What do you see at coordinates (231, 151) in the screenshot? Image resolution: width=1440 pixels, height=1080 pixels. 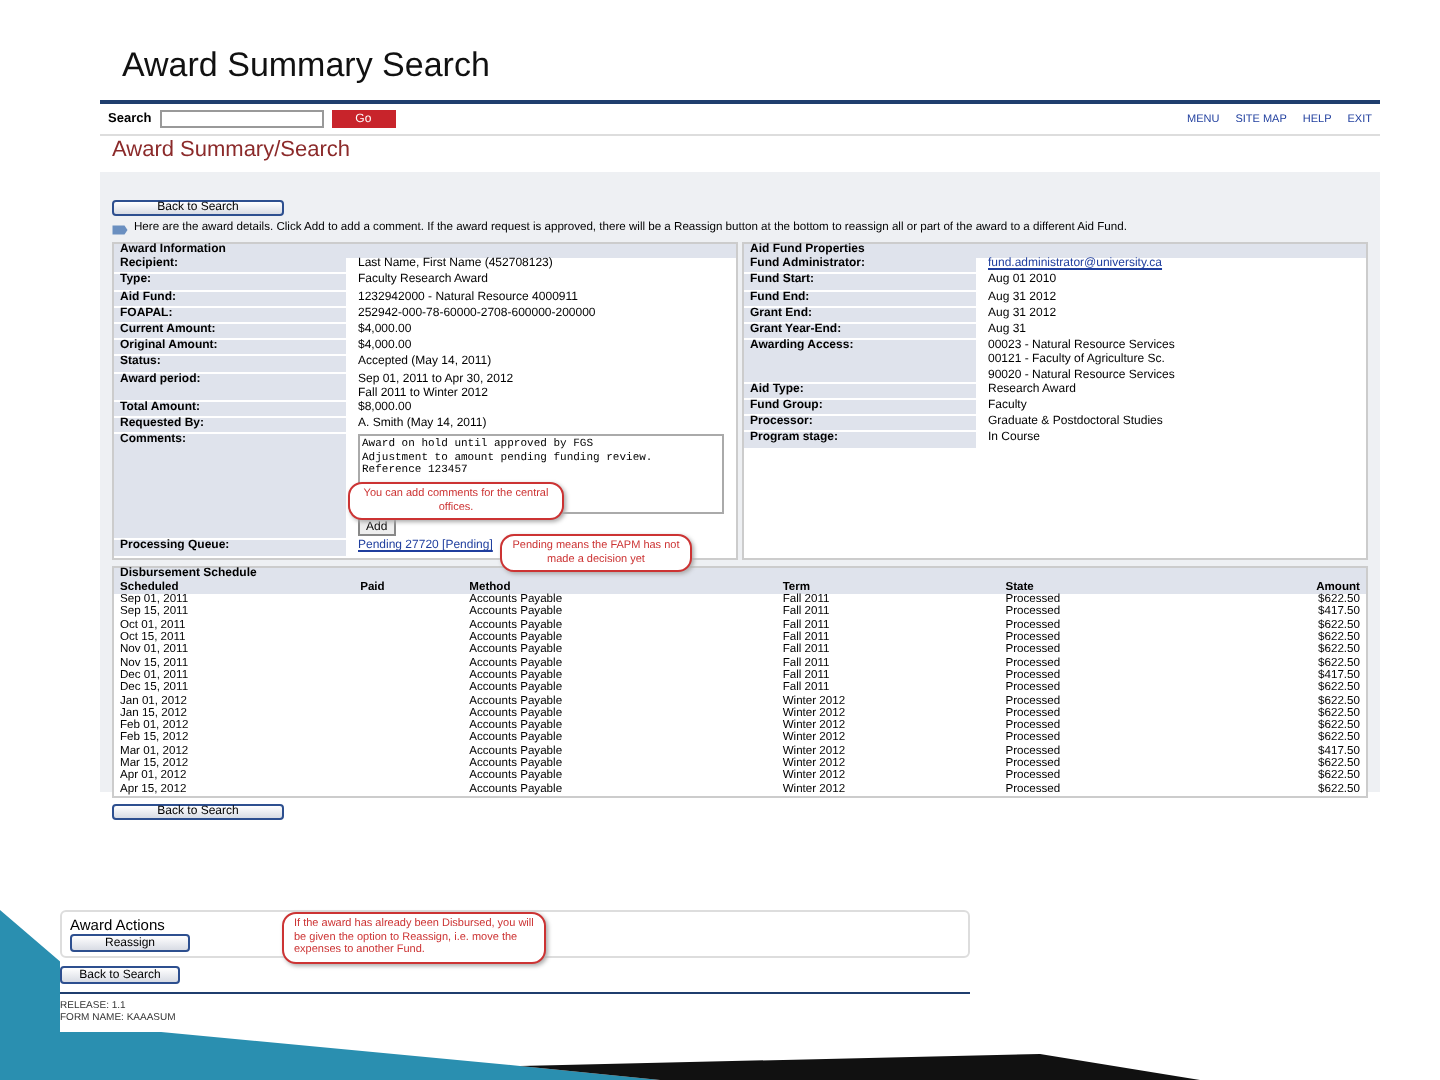 I see `page-title: Award Summary/Search` at bounding box center [231, 151].